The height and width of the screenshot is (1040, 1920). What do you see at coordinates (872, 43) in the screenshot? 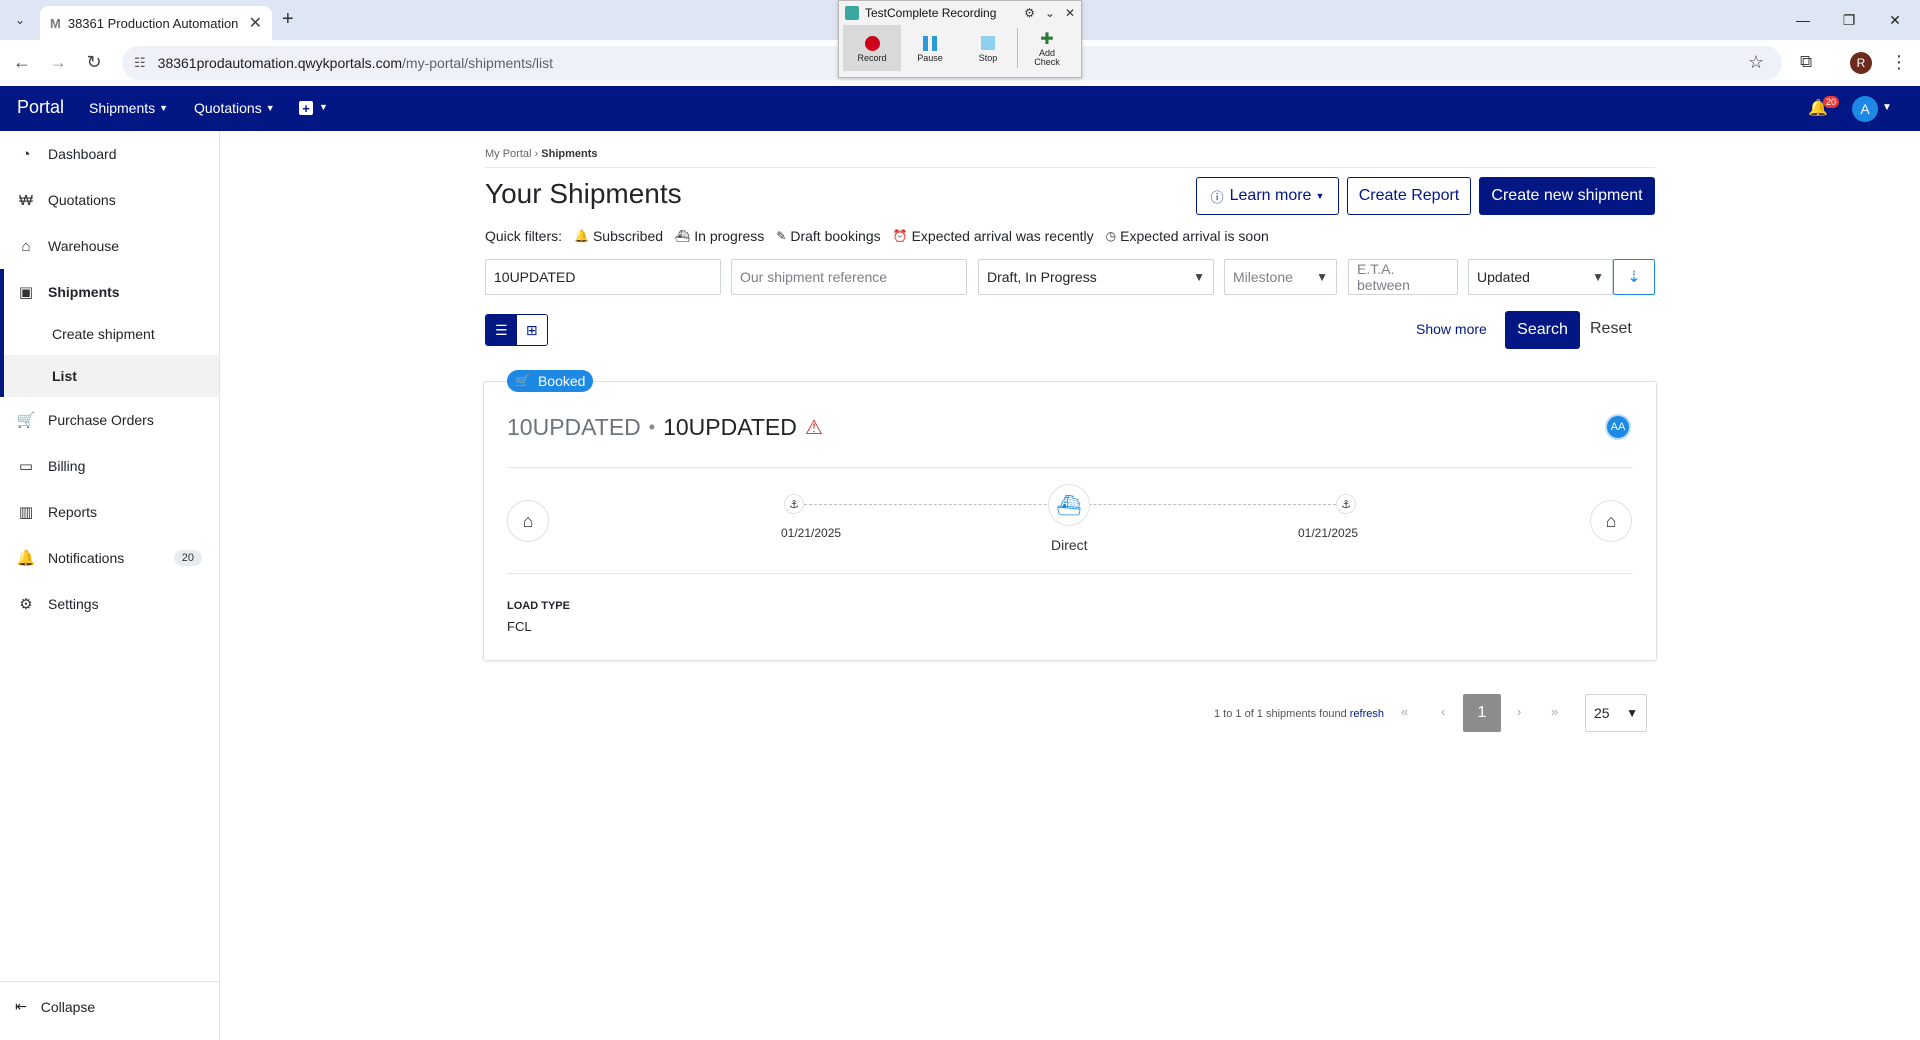
I see `record-icon` at bounding box center [872, 43].